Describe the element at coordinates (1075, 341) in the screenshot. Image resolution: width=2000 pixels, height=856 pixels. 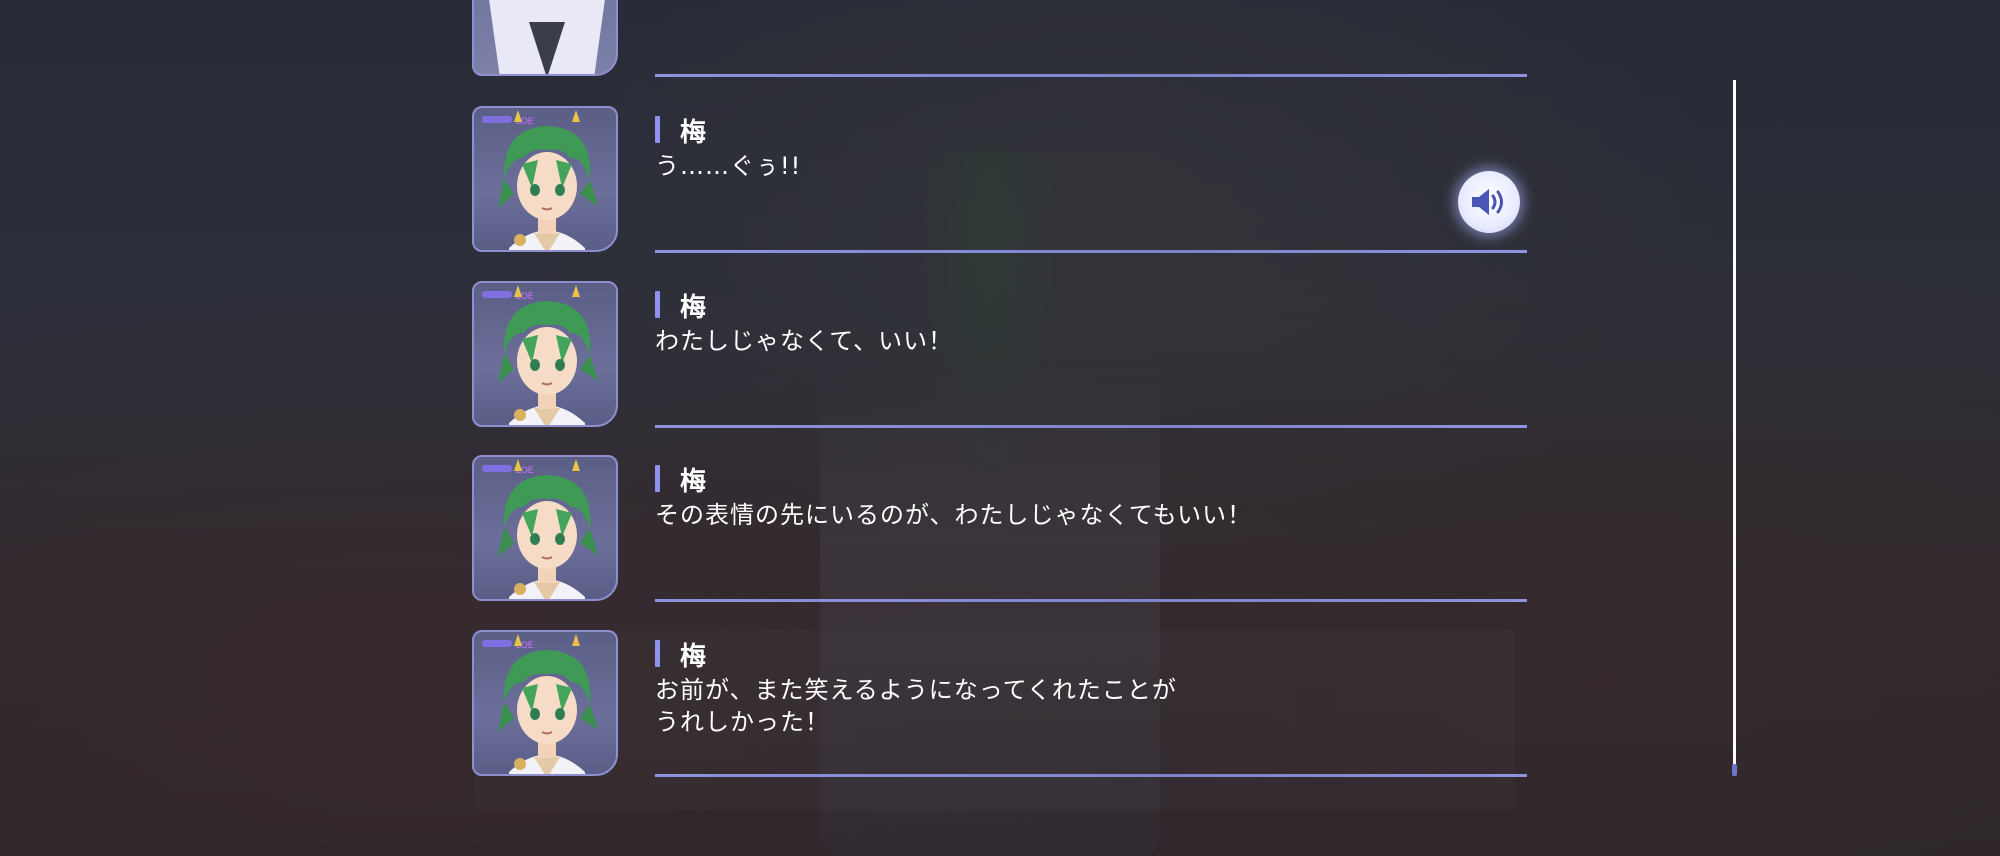
I see `dialogue-text: わたしじゃなくて、いい！` at that location.